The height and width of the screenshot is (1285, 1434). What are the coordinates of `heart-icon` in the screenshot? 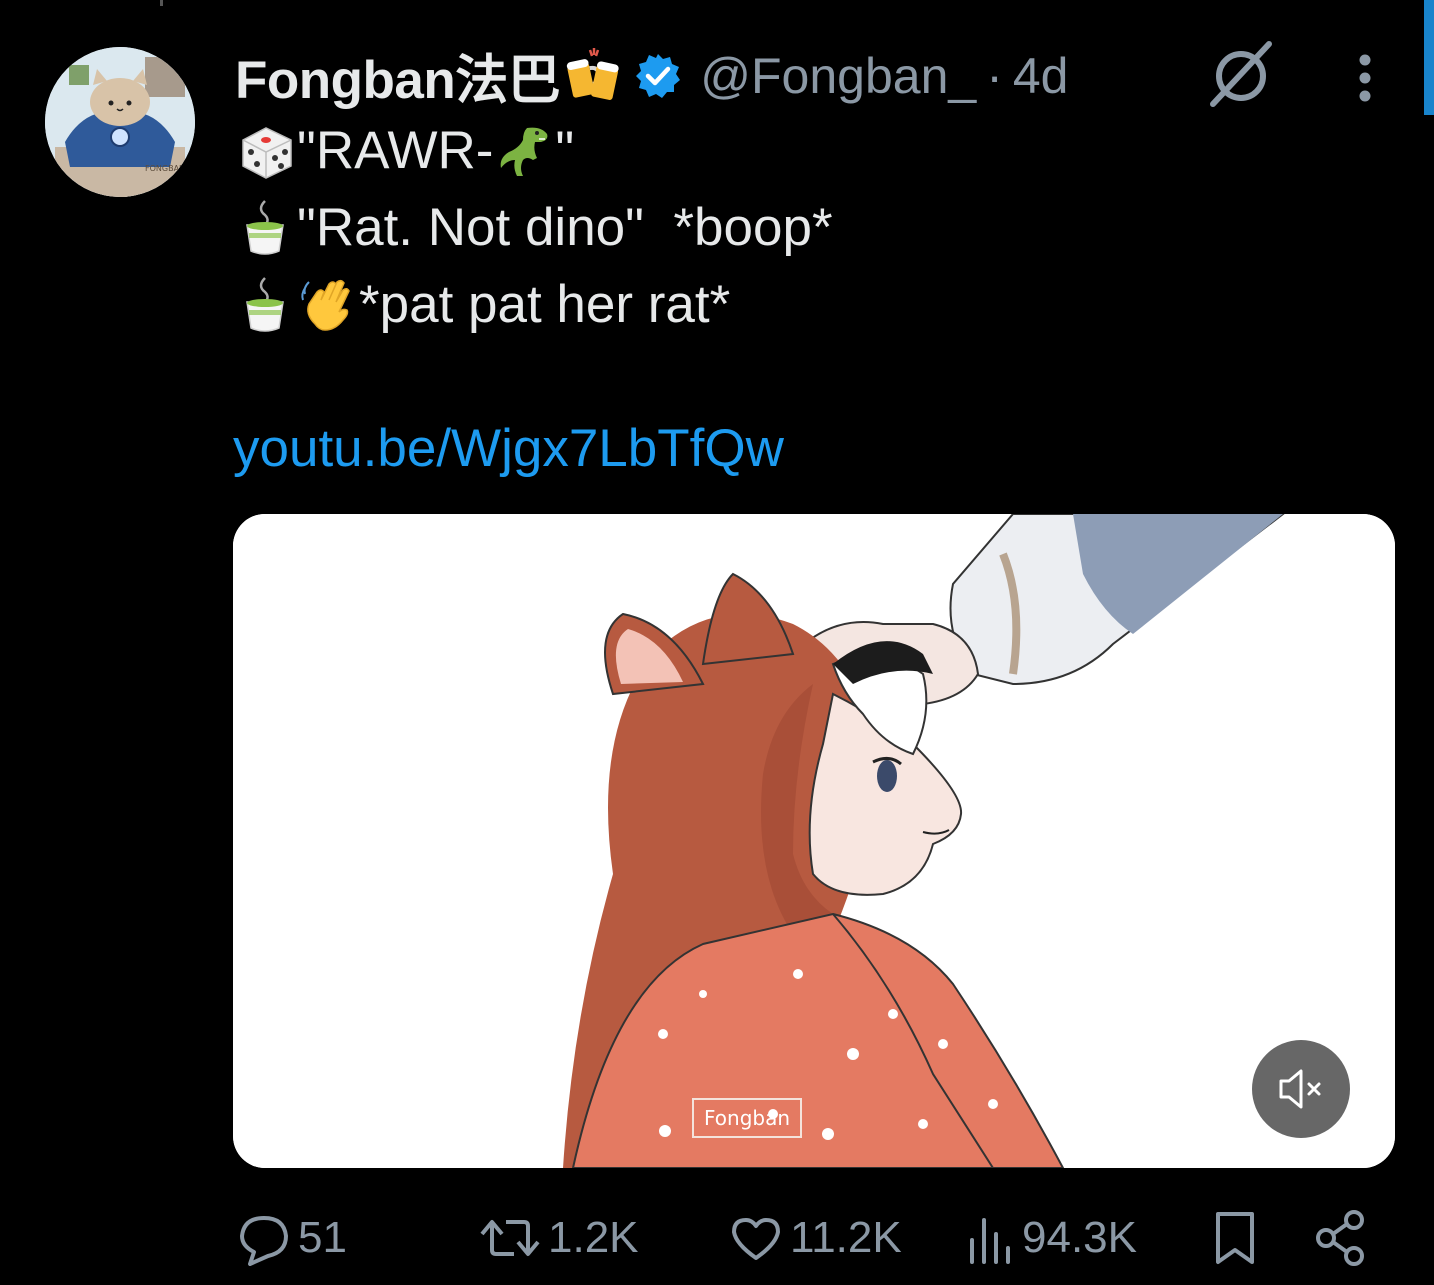 It's located at (756, 1239).